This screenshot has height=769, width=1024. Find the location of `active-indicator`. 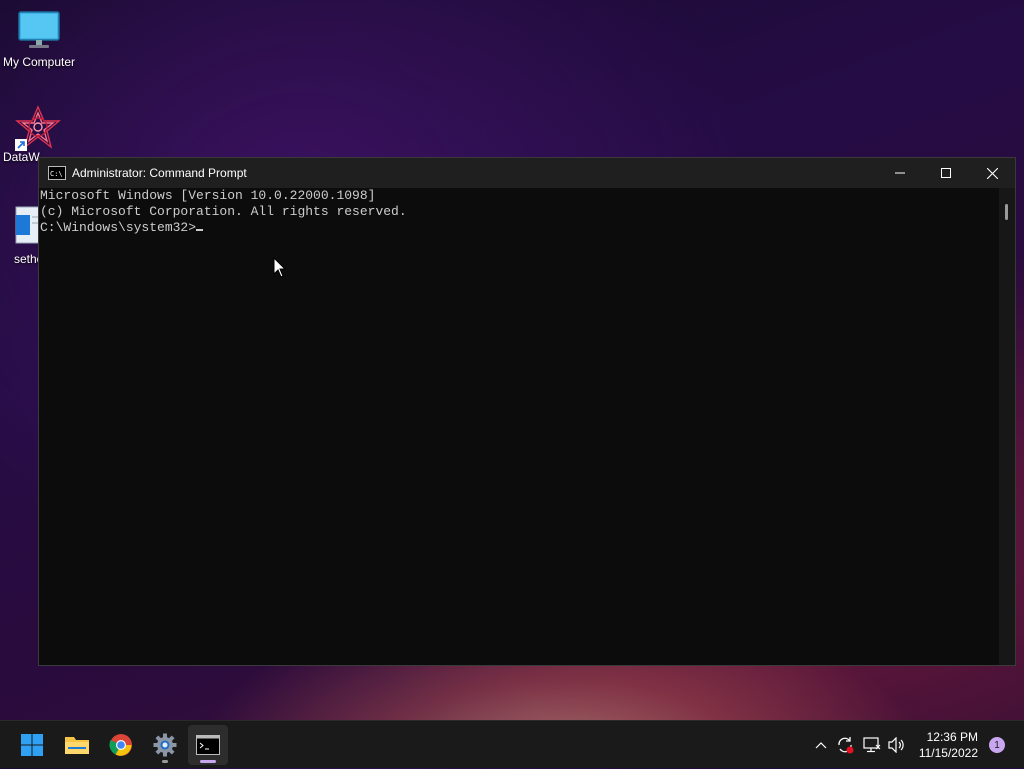

active-indicator is located at coordinates (208, 761).